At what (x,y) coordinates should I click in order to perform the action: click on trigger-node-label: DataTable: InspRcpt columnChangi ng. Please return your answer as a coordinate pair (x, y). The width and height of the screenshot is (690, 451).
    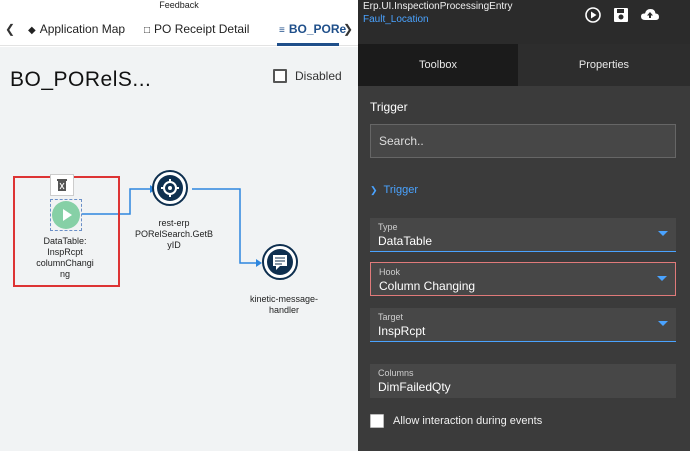
    Looking at the image, I should click on (65, 257).